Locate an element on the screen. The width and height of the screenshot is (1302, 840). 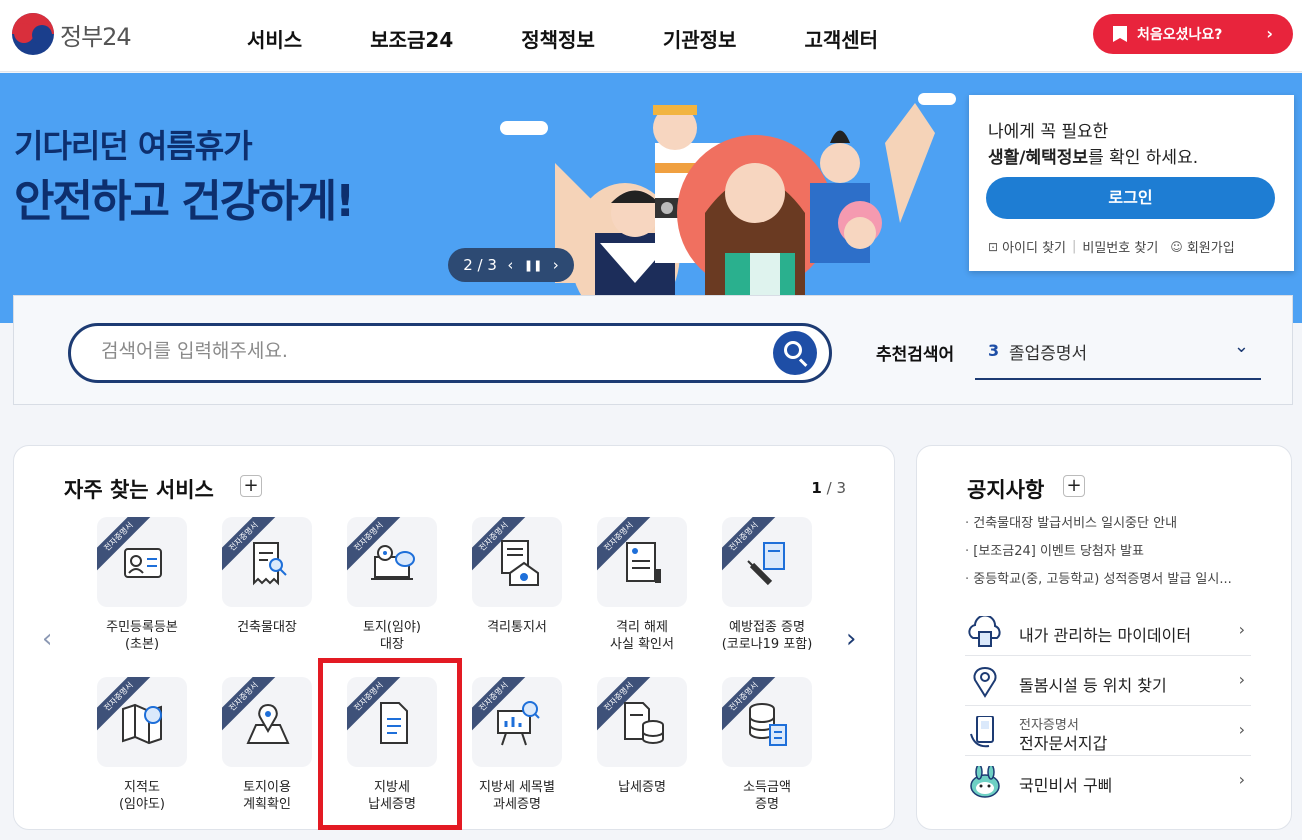
service-vaccination-certificate: 전자증명서 예방접종 증명 (코로나19 포함) is located at coordinates (759, 597).